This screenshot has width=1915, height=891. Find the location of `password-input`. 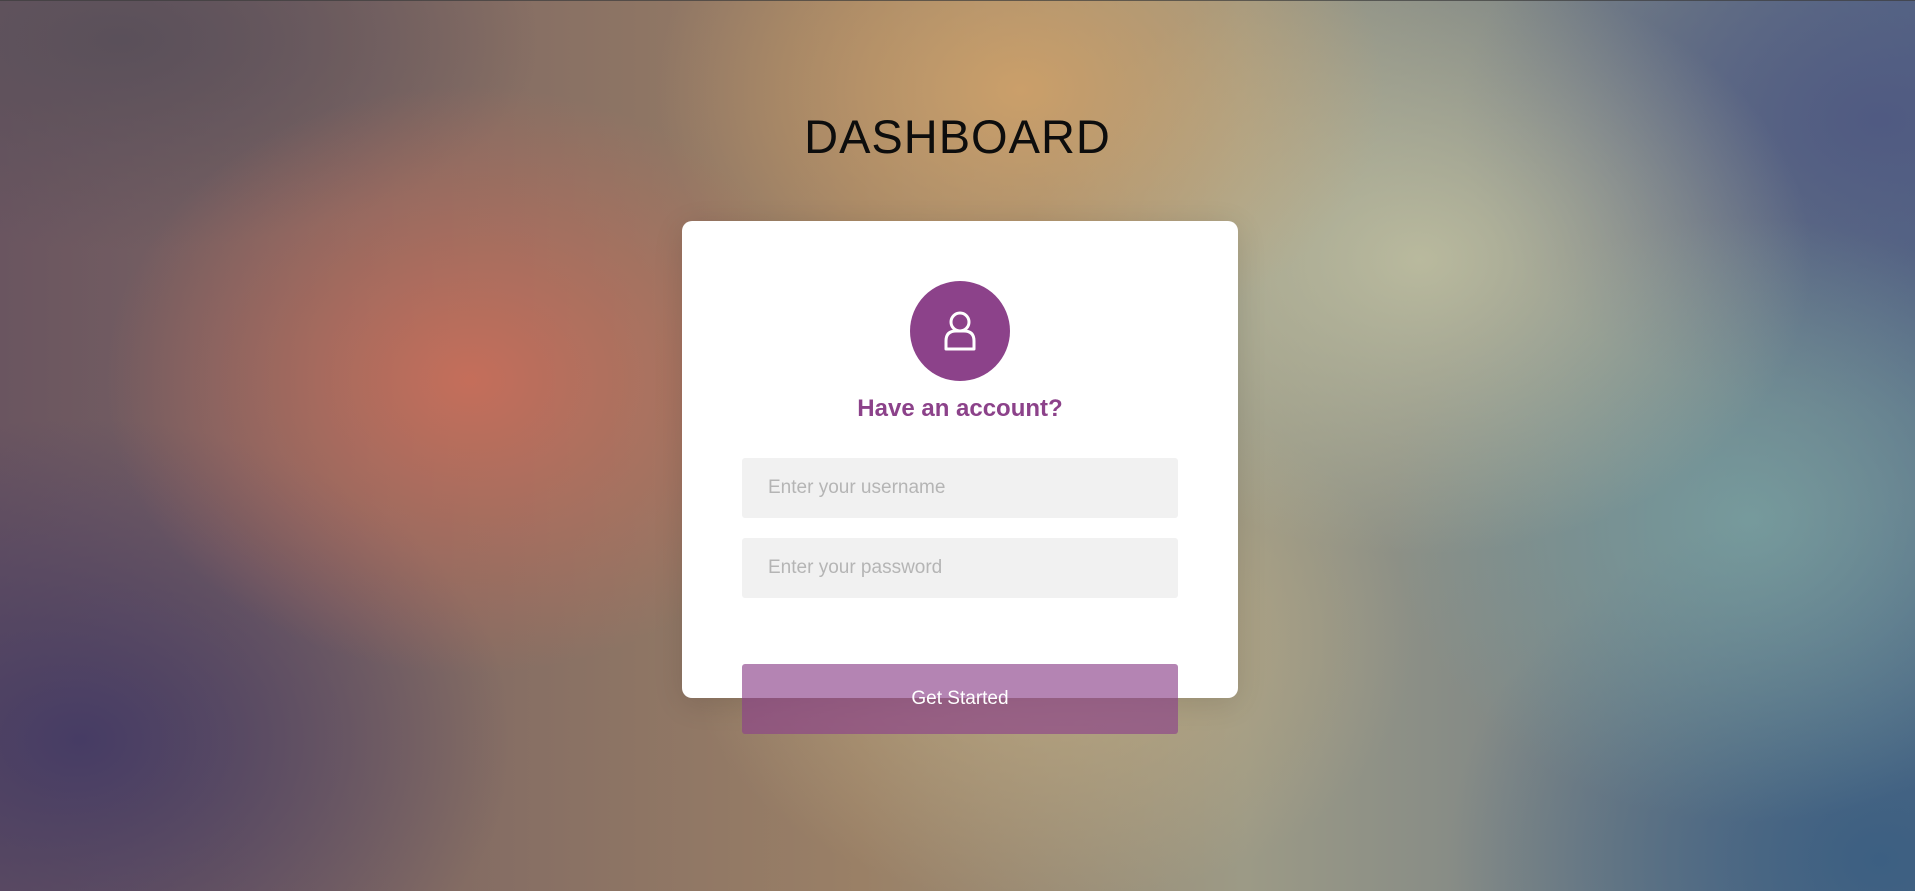

password-input is located at coordinates (960, 568).